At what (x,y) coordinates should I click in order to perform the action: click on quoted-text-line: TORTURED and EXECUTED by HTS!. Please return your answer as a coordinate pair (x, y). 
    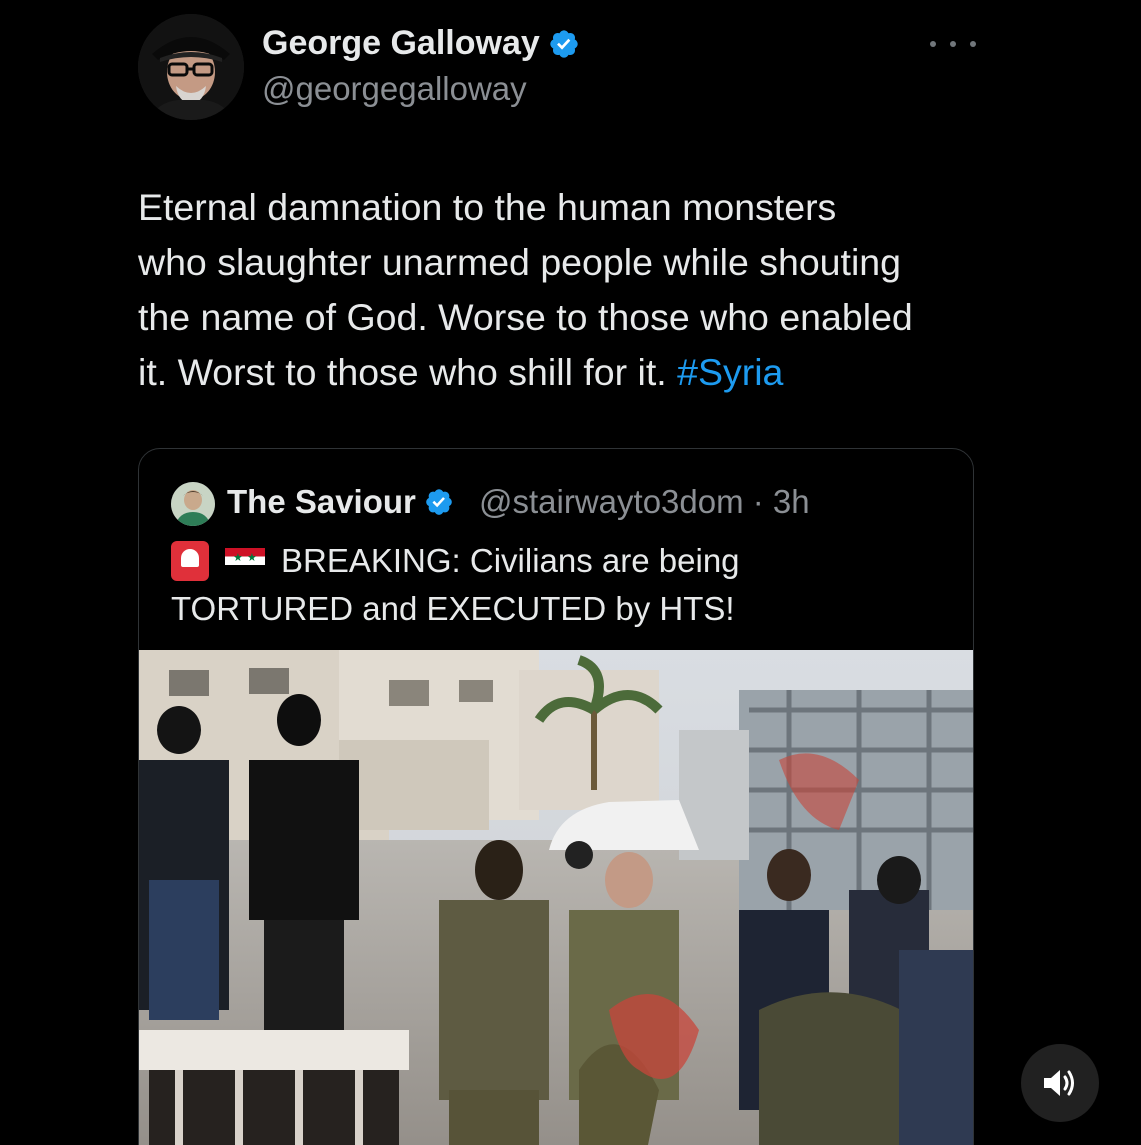
    Looking at the image, I should click on (453, 608).